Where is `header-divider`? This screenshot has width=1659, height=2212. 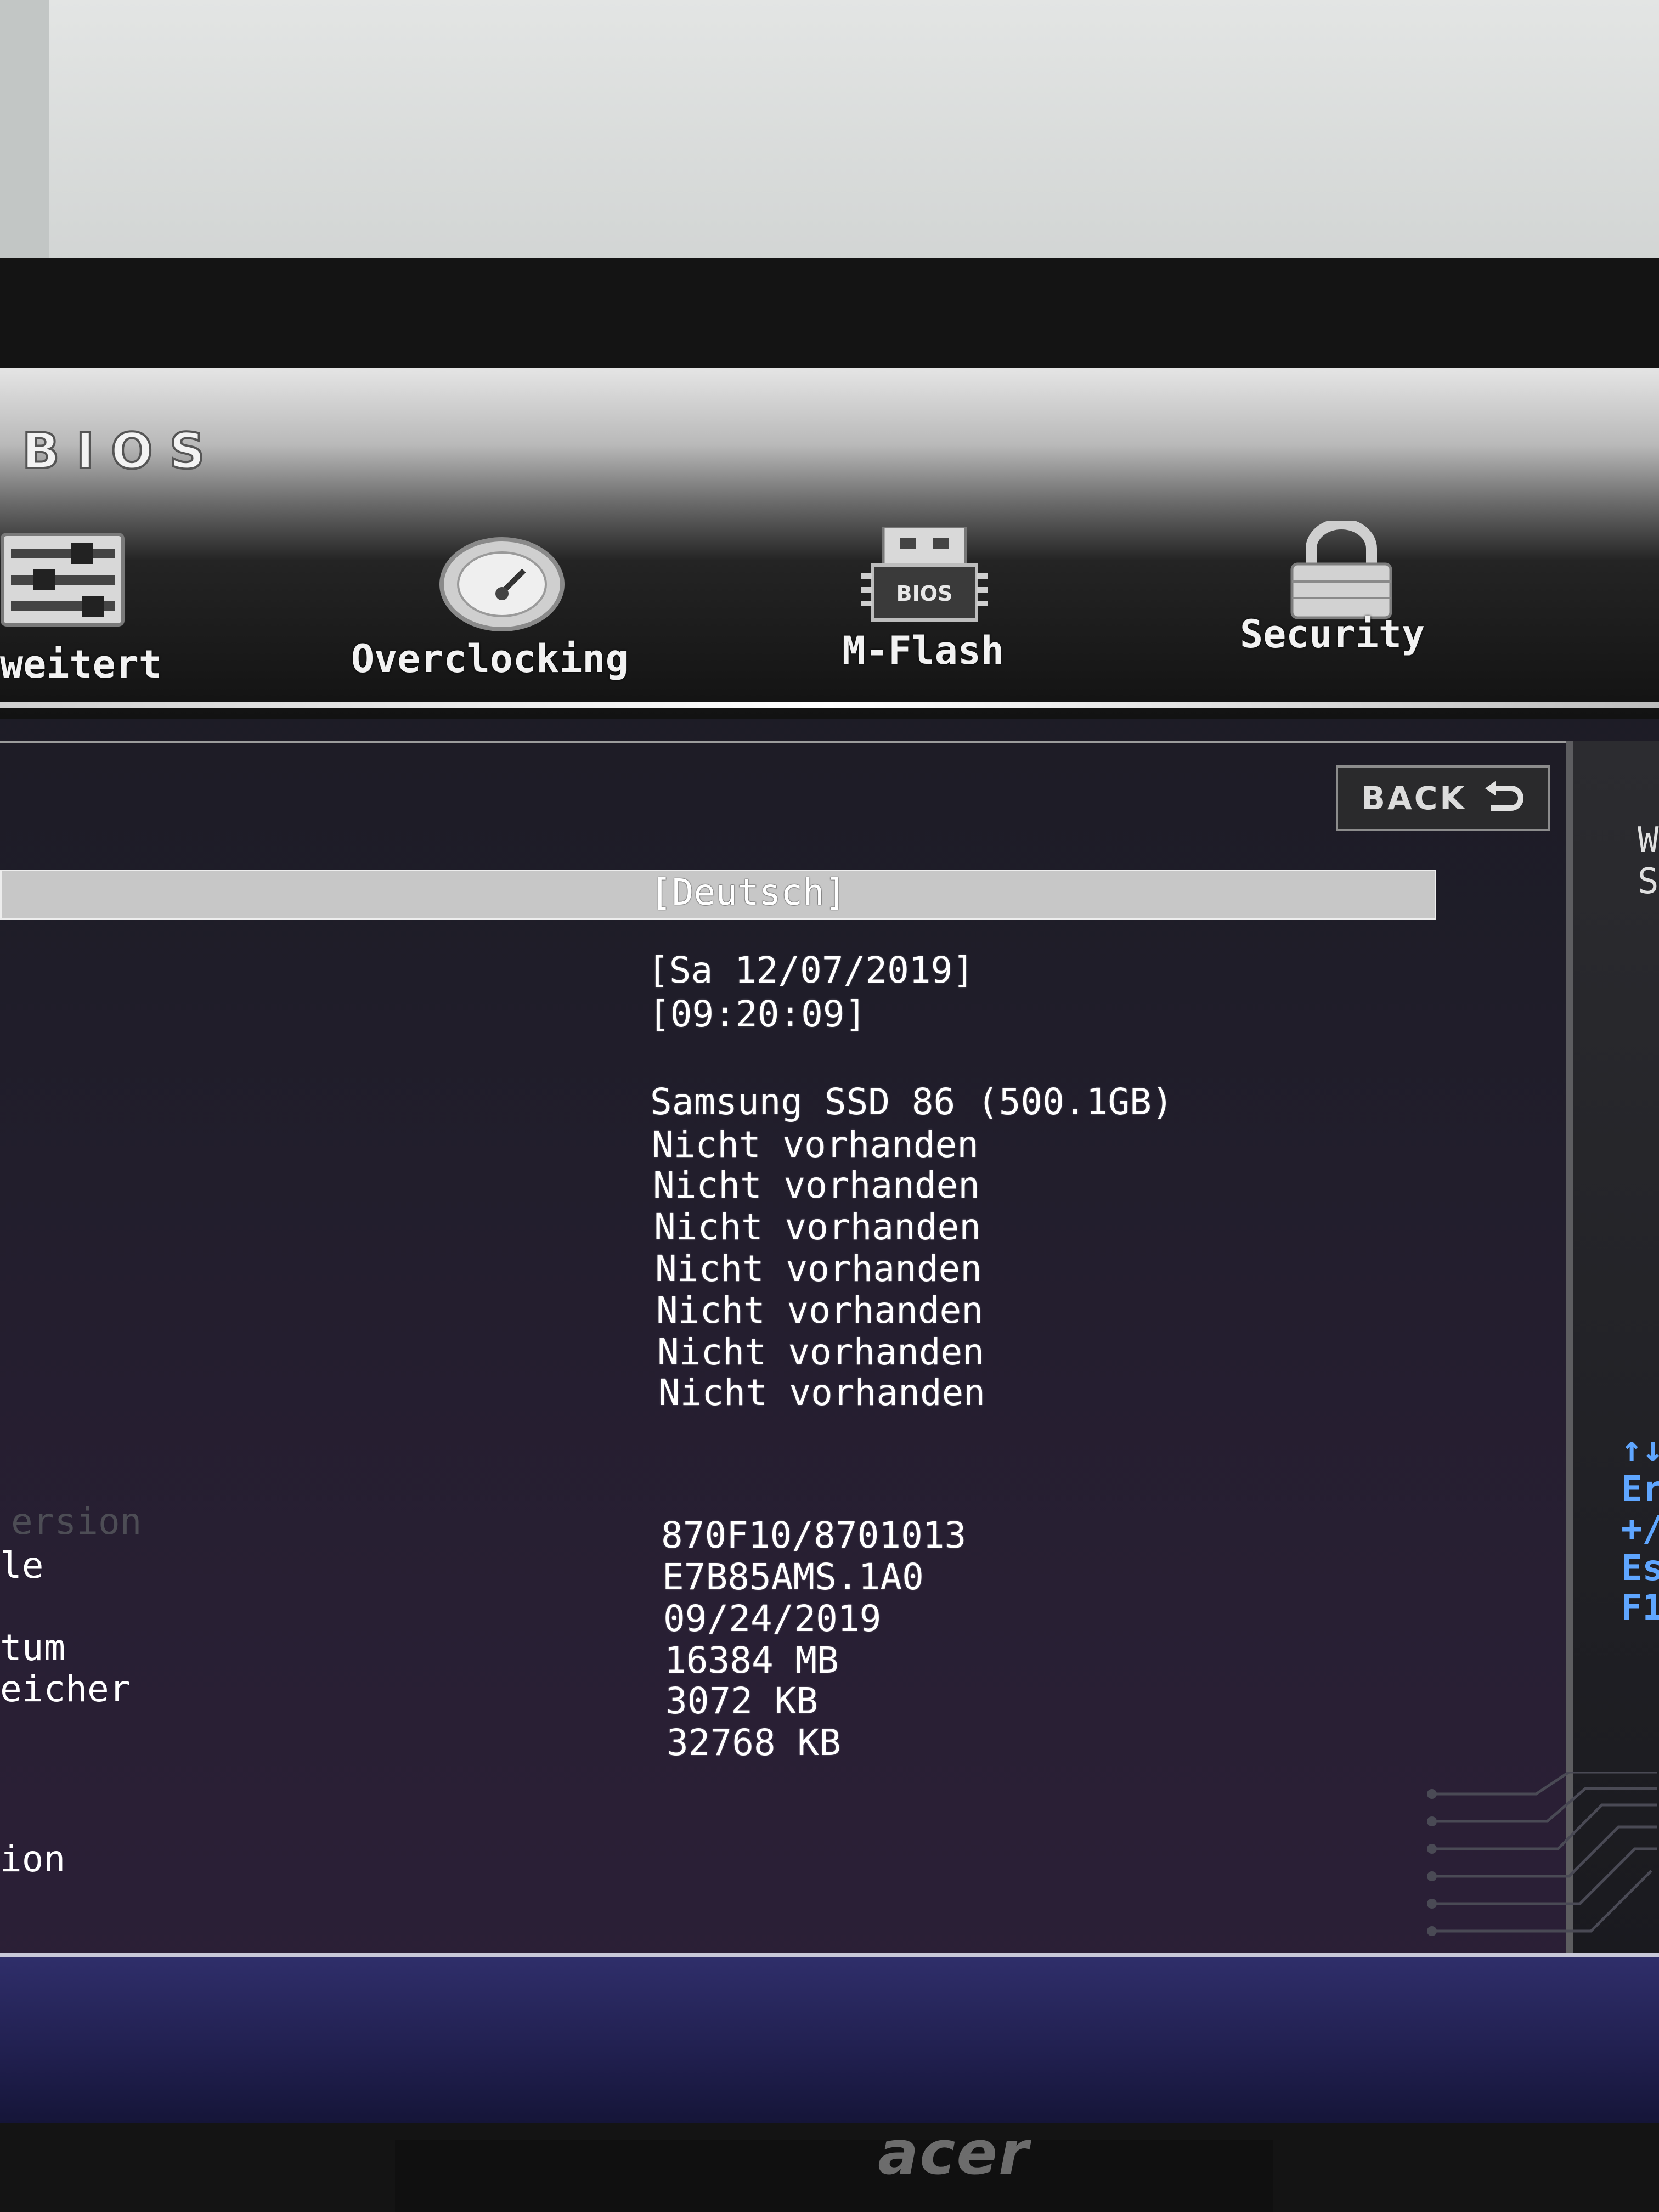 header-divider is located at coordinates (830, 705).